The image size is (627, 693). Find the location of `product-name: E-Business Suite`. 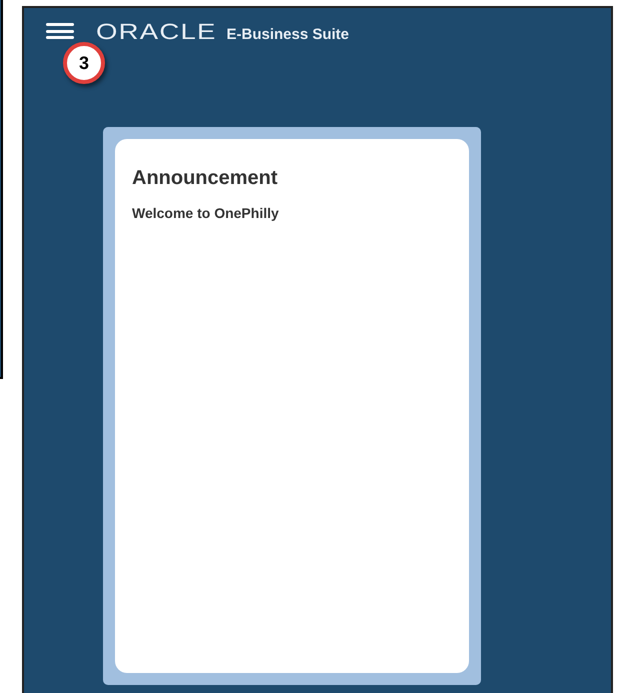

product-name: E-Business Suite is located at coordinates (288, 34).